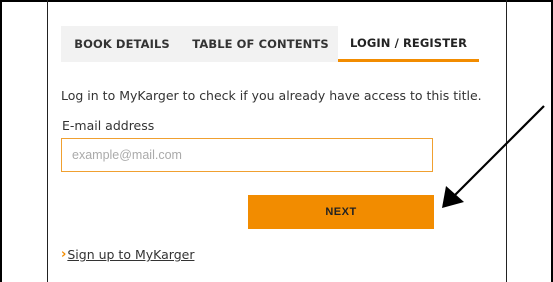 The width and height of the screenshot is (553, 282). What do you see at coordinates (493, 156) in the screenshot?
I see `annotation-arrow-icon` at bounding box center [493, 156].